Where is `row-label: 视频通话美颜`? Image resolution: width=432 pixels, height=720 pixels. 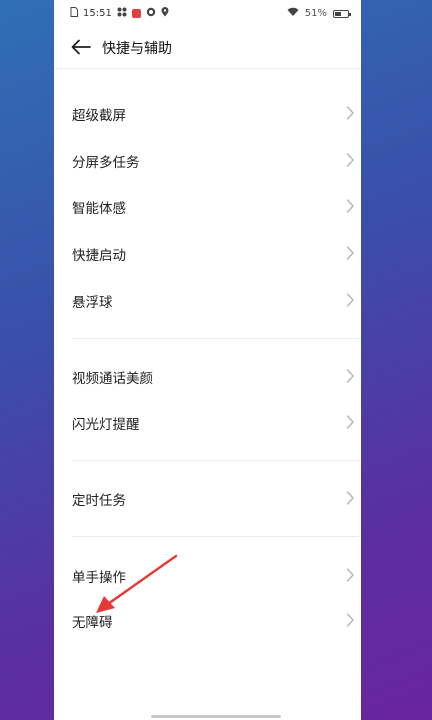
row-label: 视频通话美颜 is located at coordinates (112, 379).